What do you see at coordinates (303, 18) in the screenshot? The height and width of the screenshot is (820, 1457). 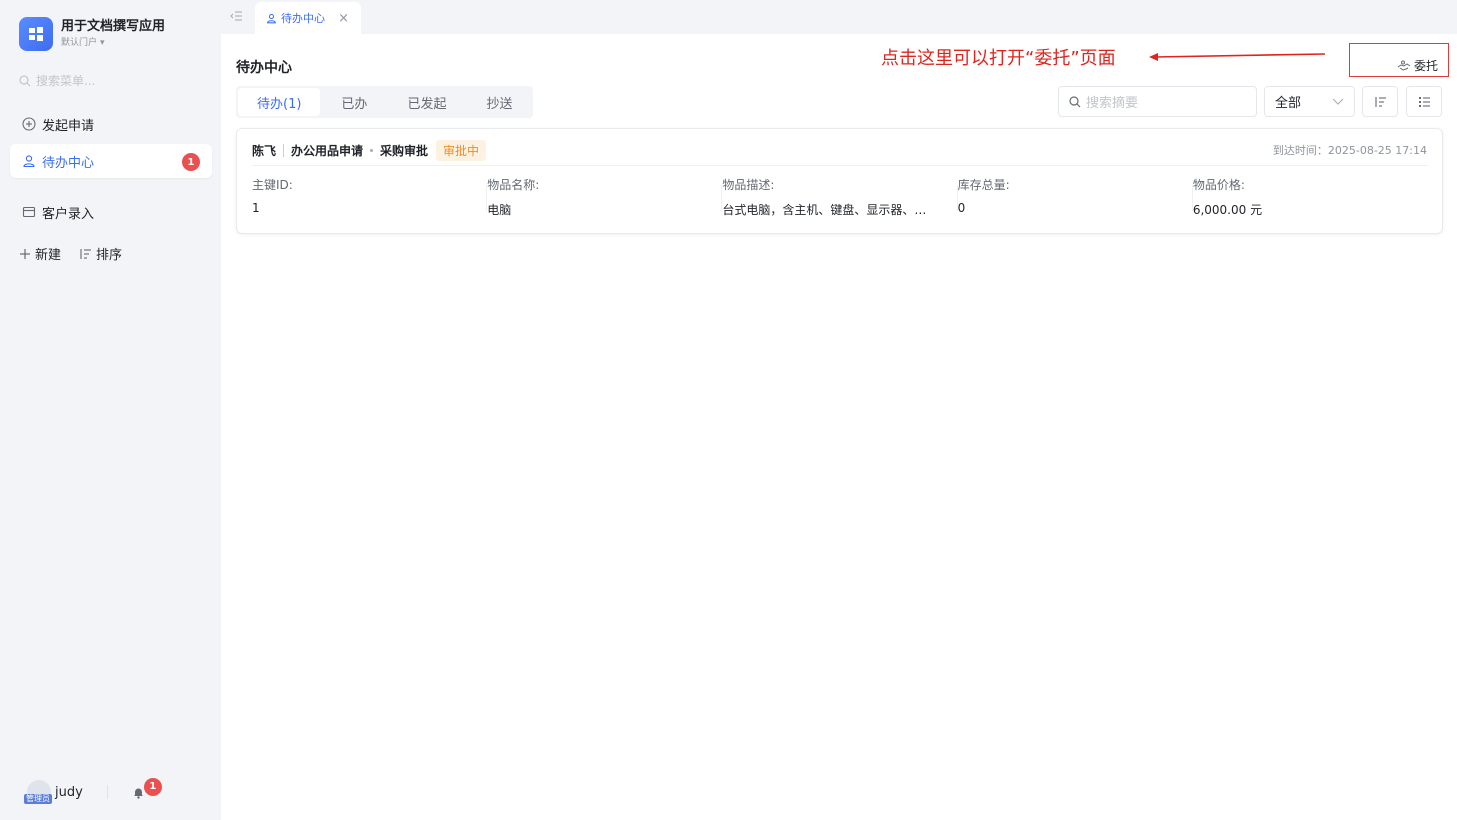 I see `tab-label: 待办中心` at bounding box center [303, 18].